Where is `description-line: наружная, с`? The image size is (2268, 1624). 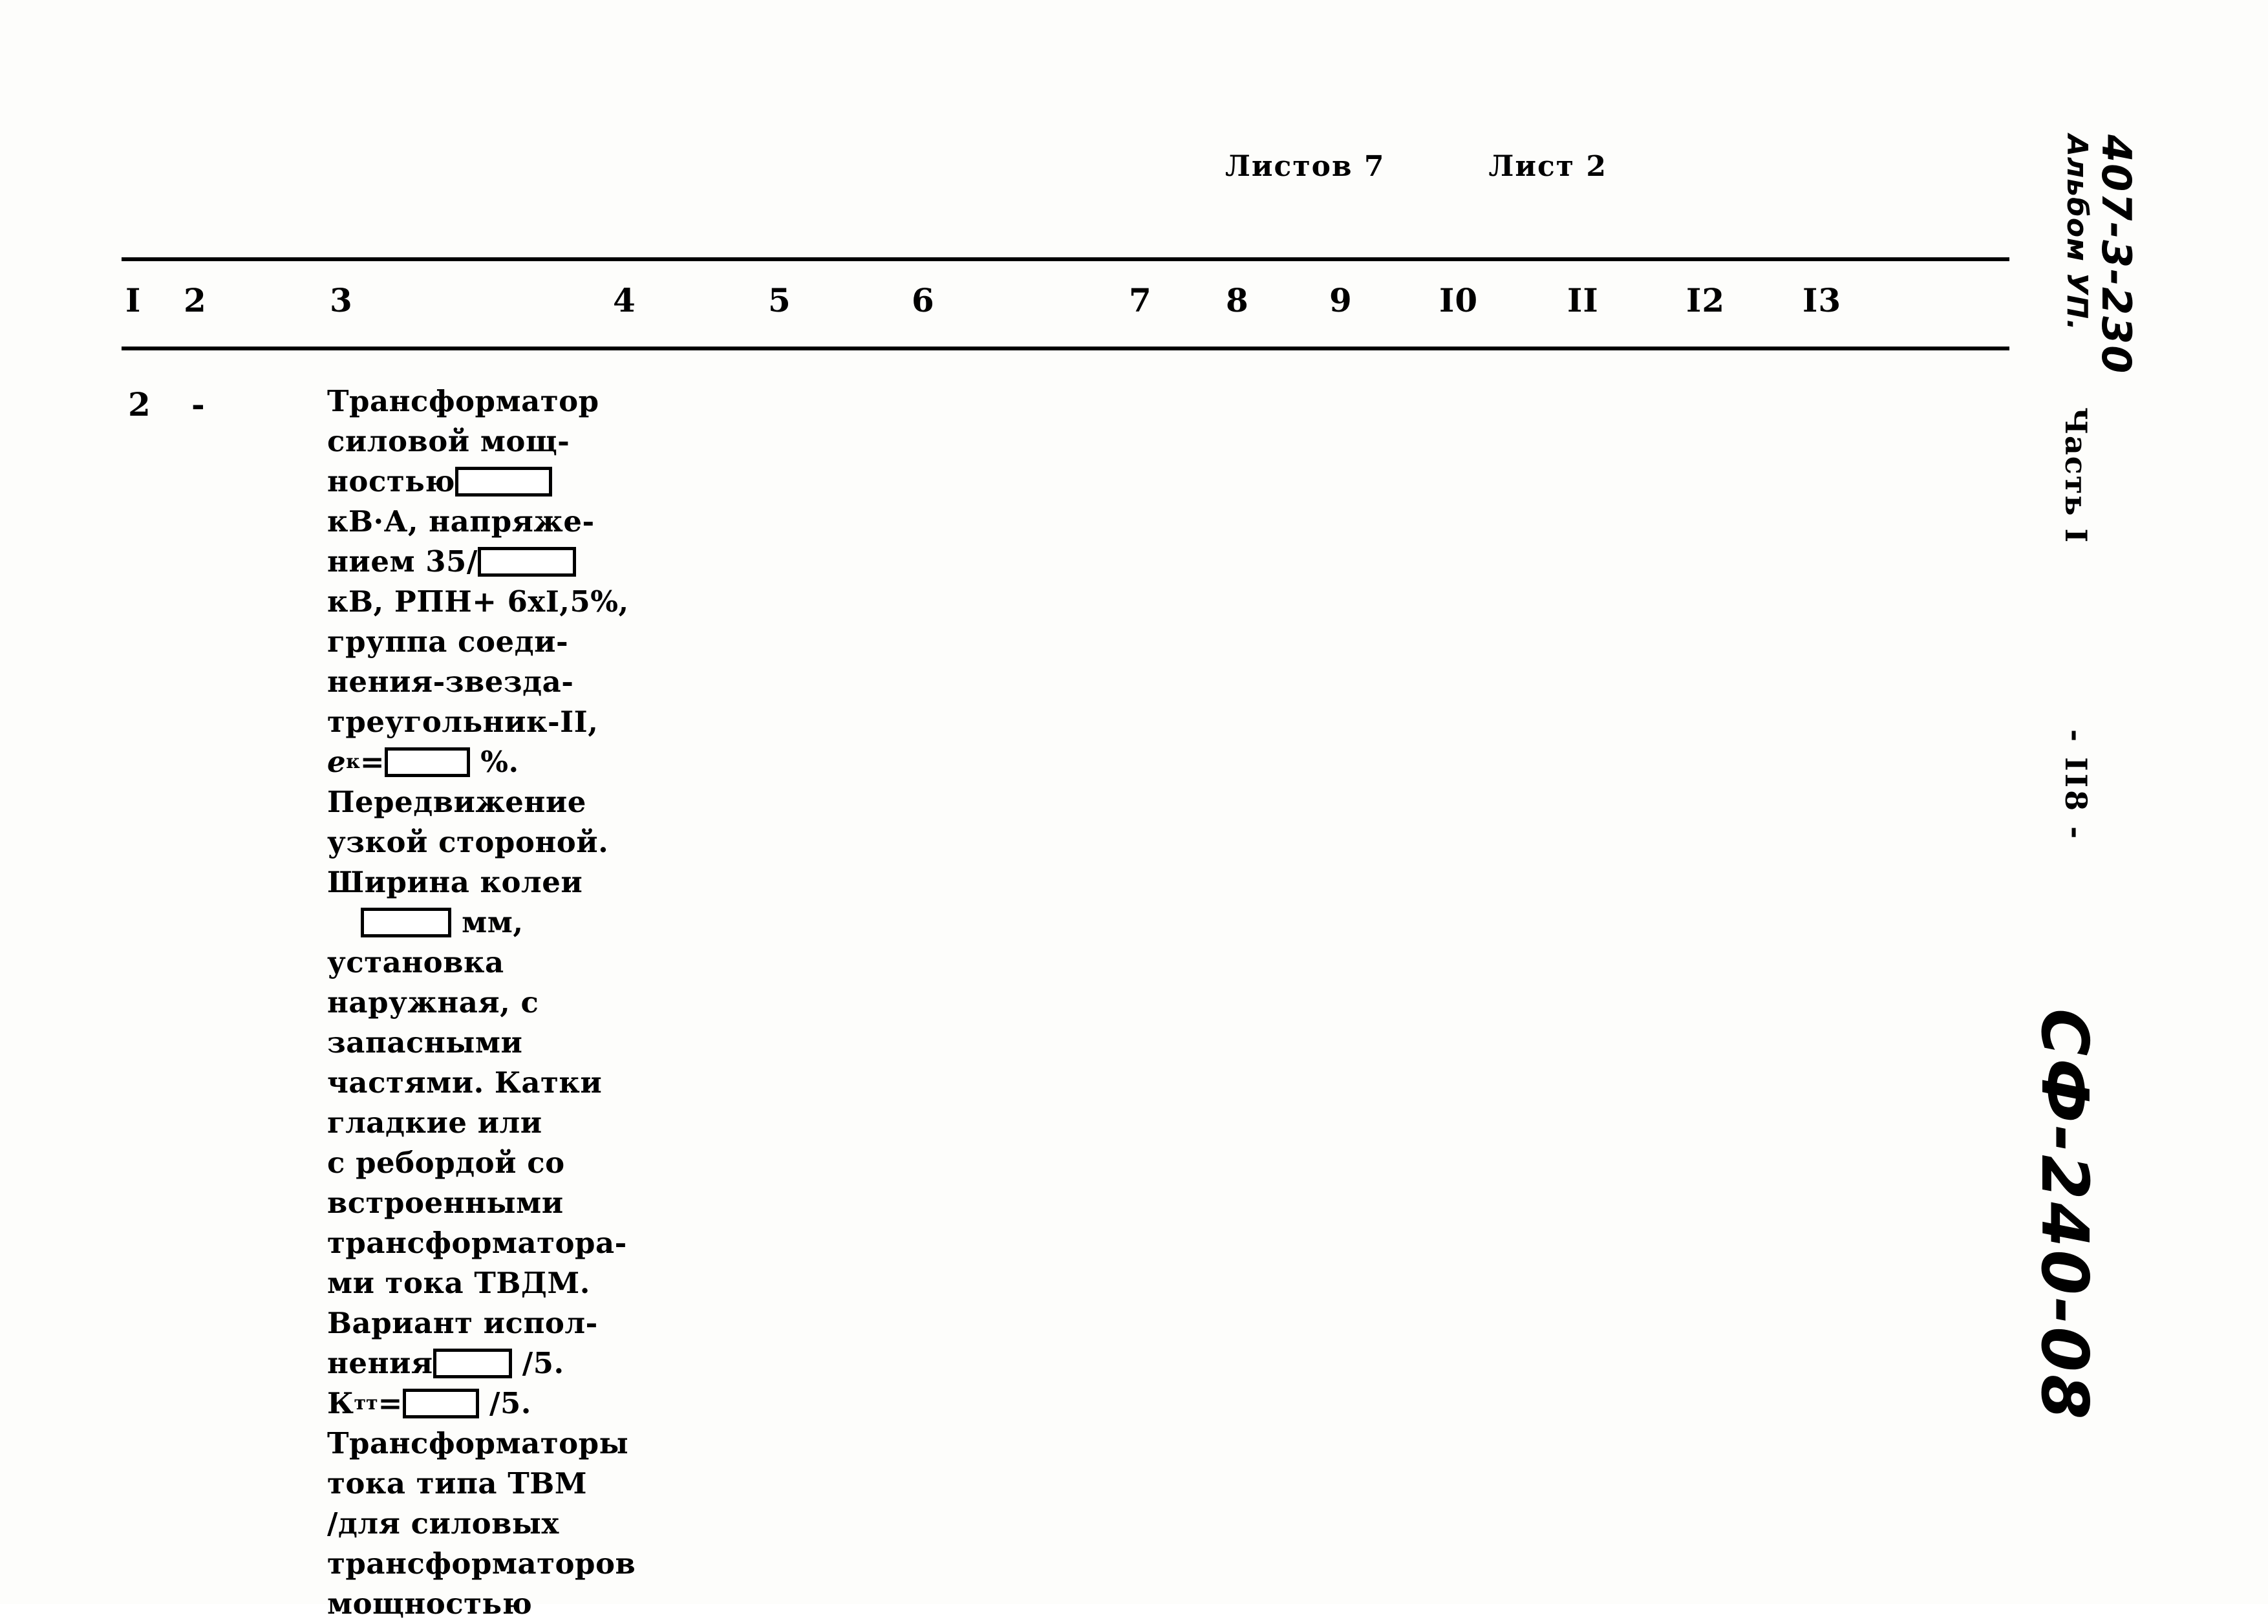 description-line: наружная, с is located at coordinates (495, 1003).